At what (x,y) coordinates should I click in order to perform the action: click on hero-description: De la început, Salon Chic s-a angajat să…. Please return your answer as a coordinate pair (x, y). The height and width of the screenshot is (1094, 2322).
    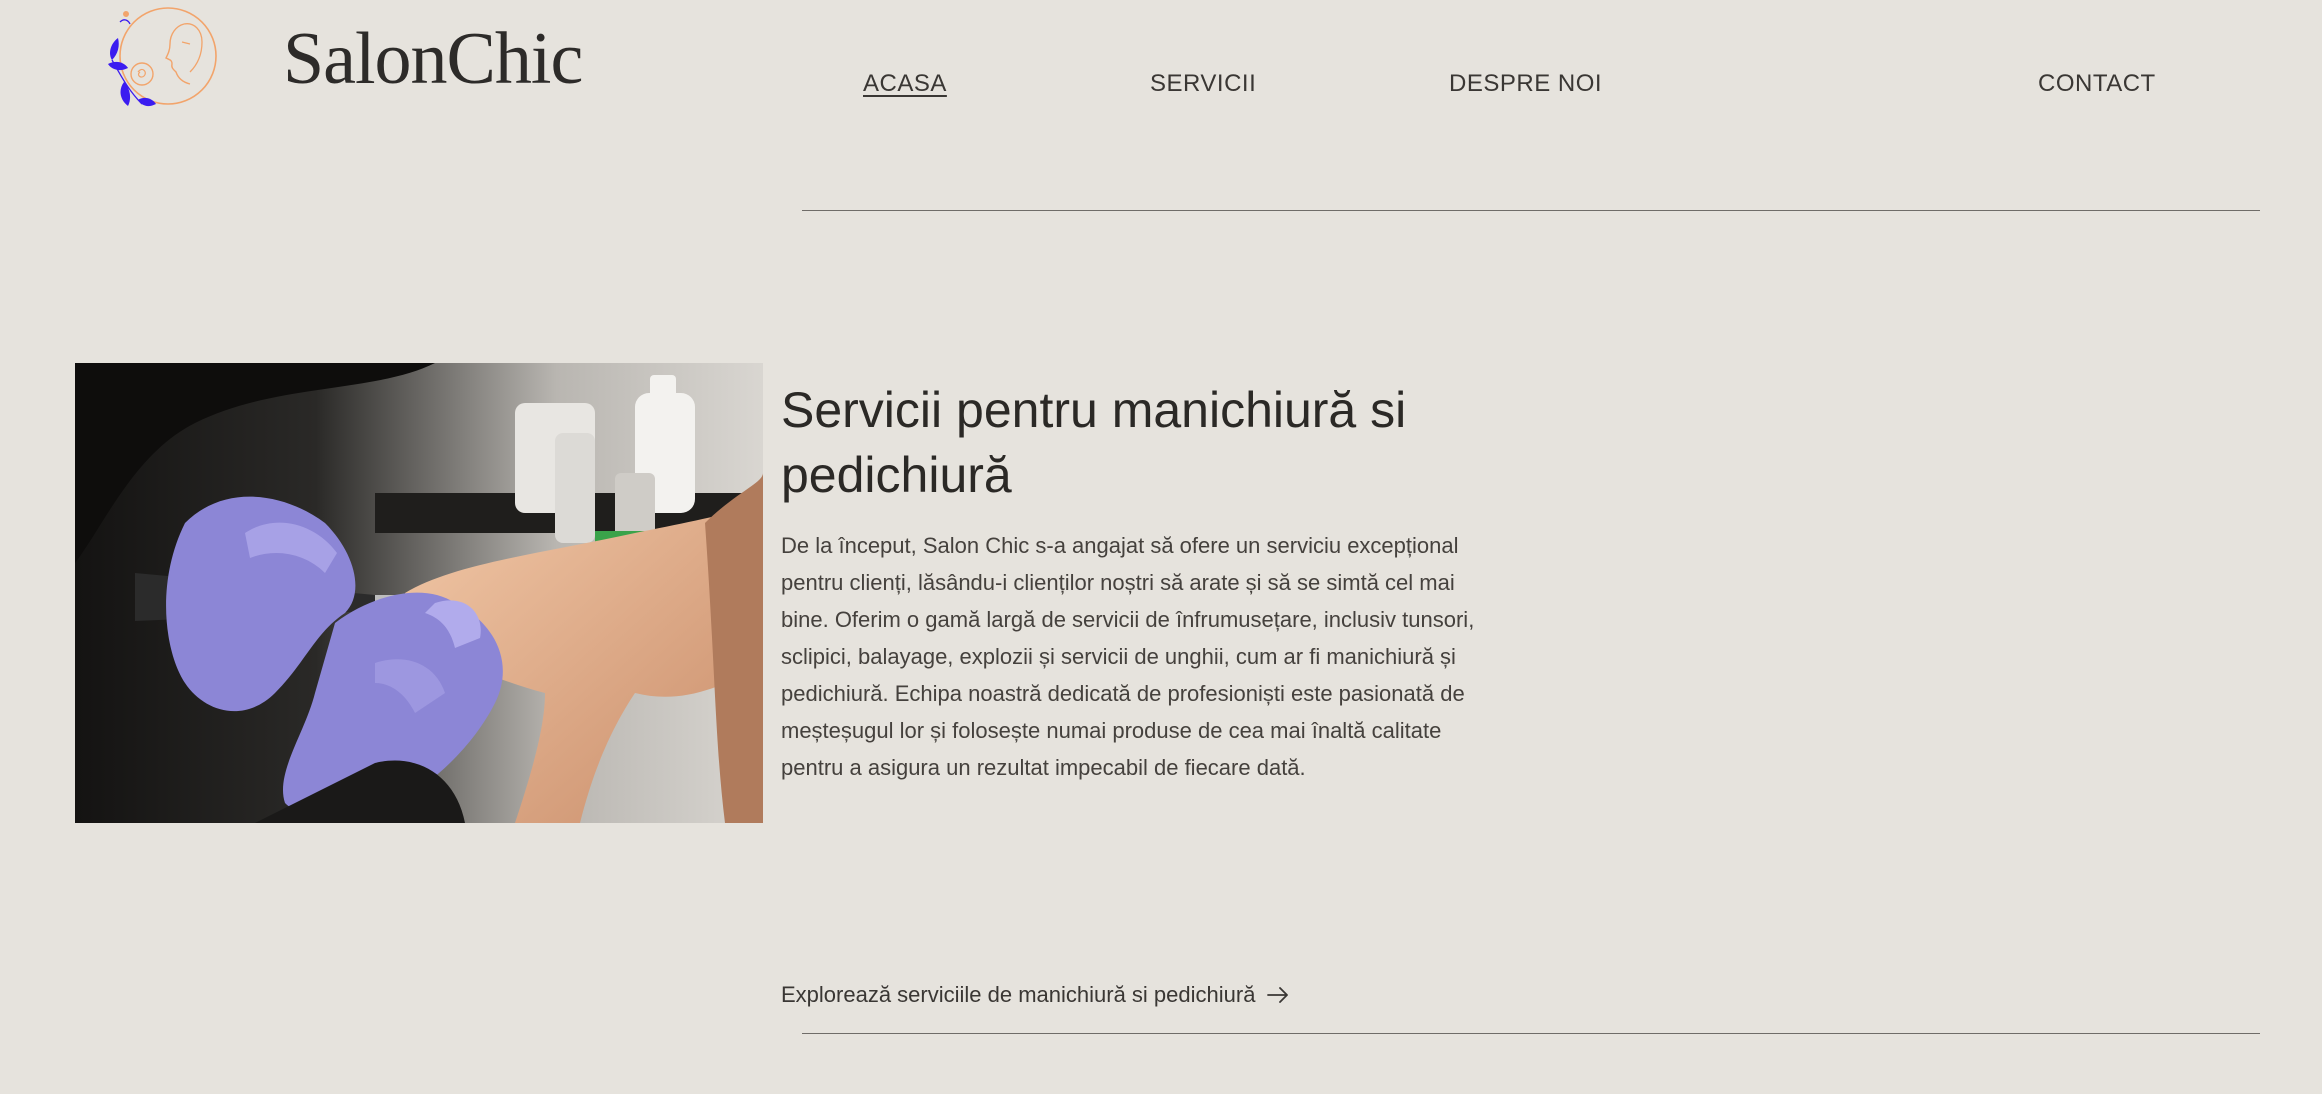
    Looking at the image, I should click on (1128, 656).